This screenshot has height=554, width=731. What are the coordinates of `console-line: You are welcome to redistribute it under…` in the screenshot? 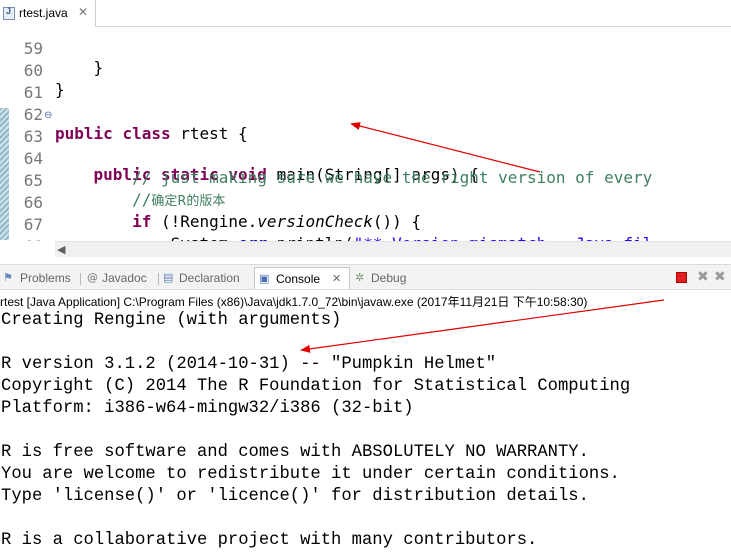 It's located at (310, 474).